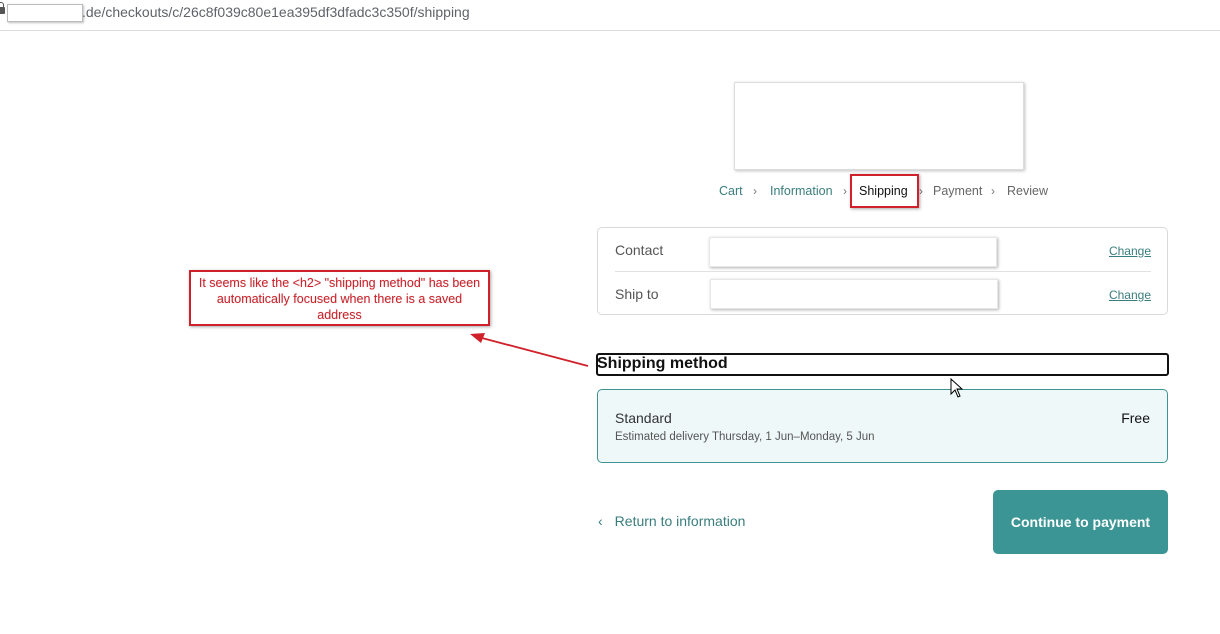 This screenshot has height=634, width=1220. What do you see at coordinates (957, 388) in the screenshot?
I see `mouse-cursor-icon` at bounding box center [957, 388].